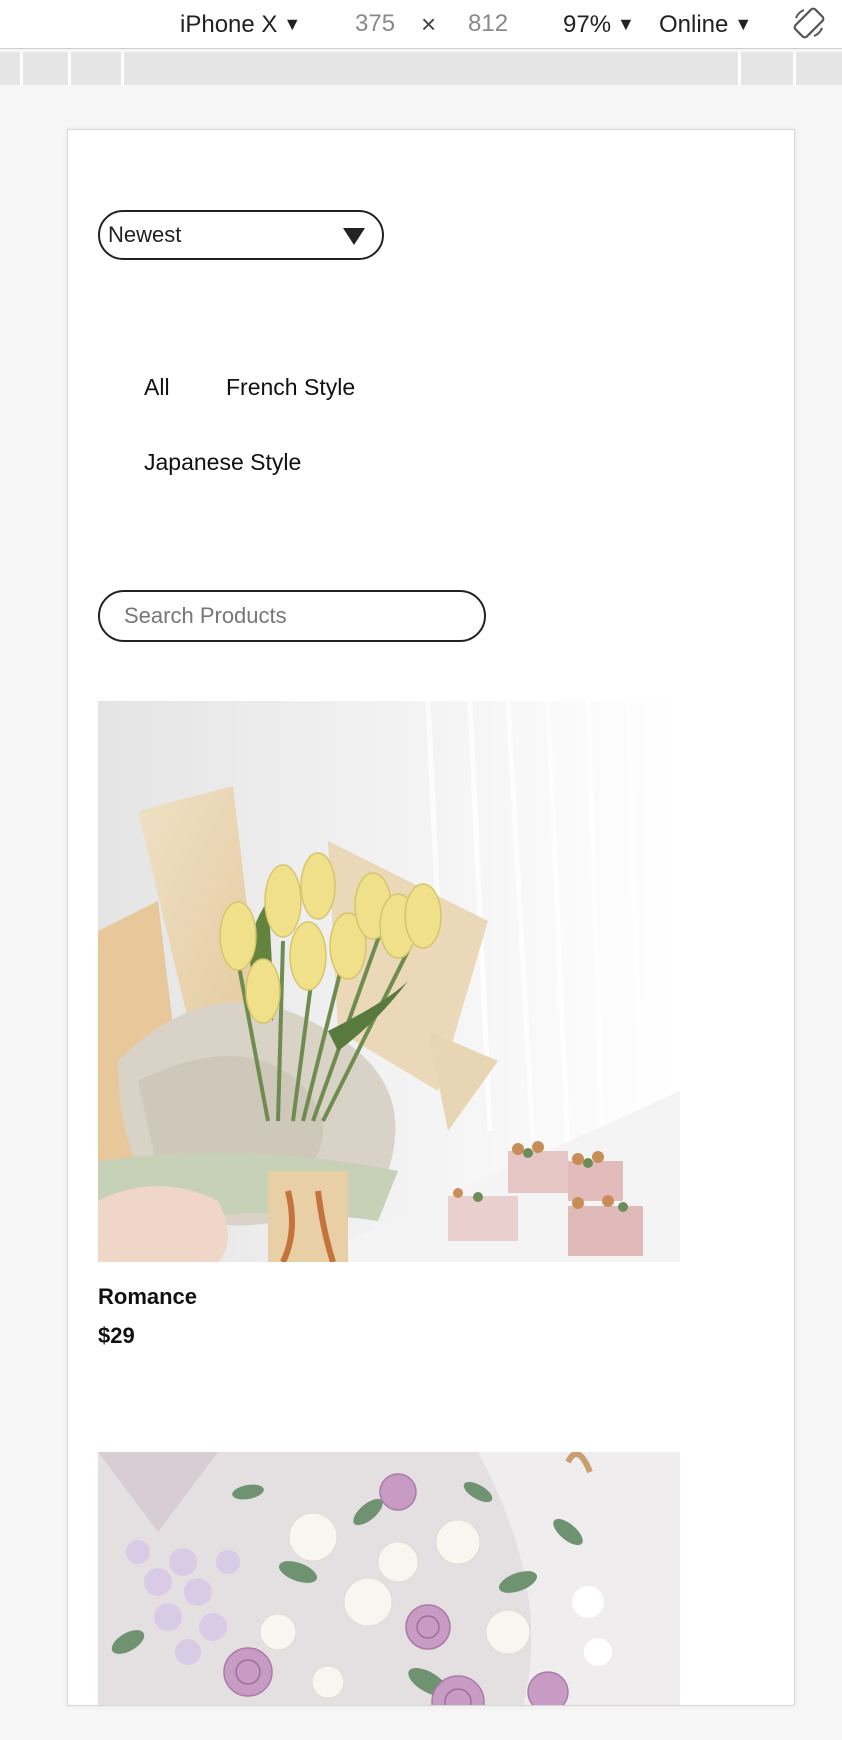  I want to click on network-throttle-select: Online ▼, so click(705, 24).